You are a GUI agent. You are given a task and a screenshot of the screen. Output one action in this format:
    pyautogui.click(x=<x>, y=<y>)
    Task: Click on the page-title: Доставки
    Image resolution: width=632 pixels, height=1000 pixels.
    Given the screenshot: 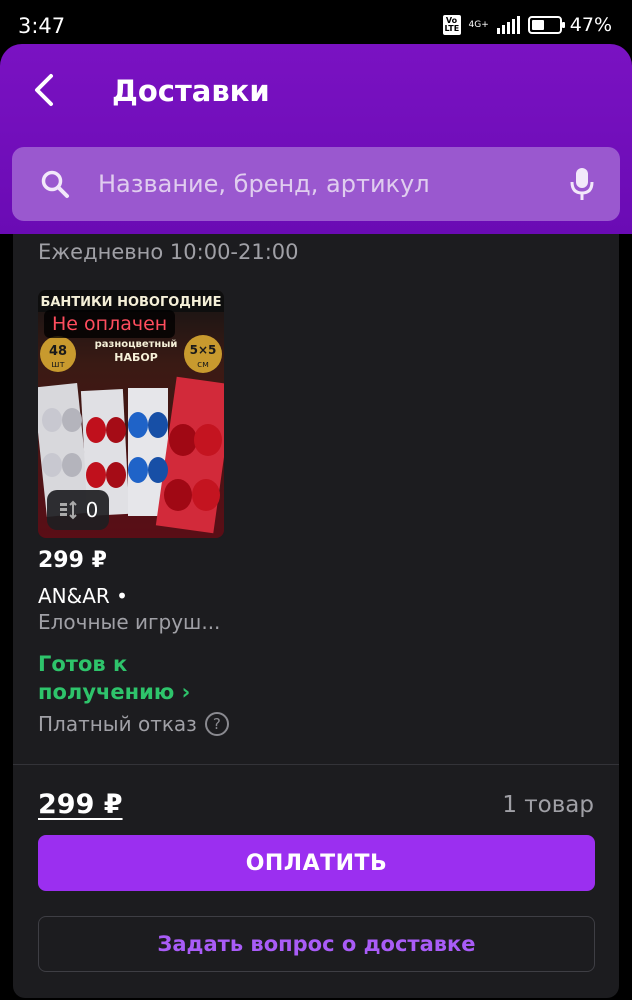 What is the action you would take?
    pyautogui.click(x=191, y=91)
    